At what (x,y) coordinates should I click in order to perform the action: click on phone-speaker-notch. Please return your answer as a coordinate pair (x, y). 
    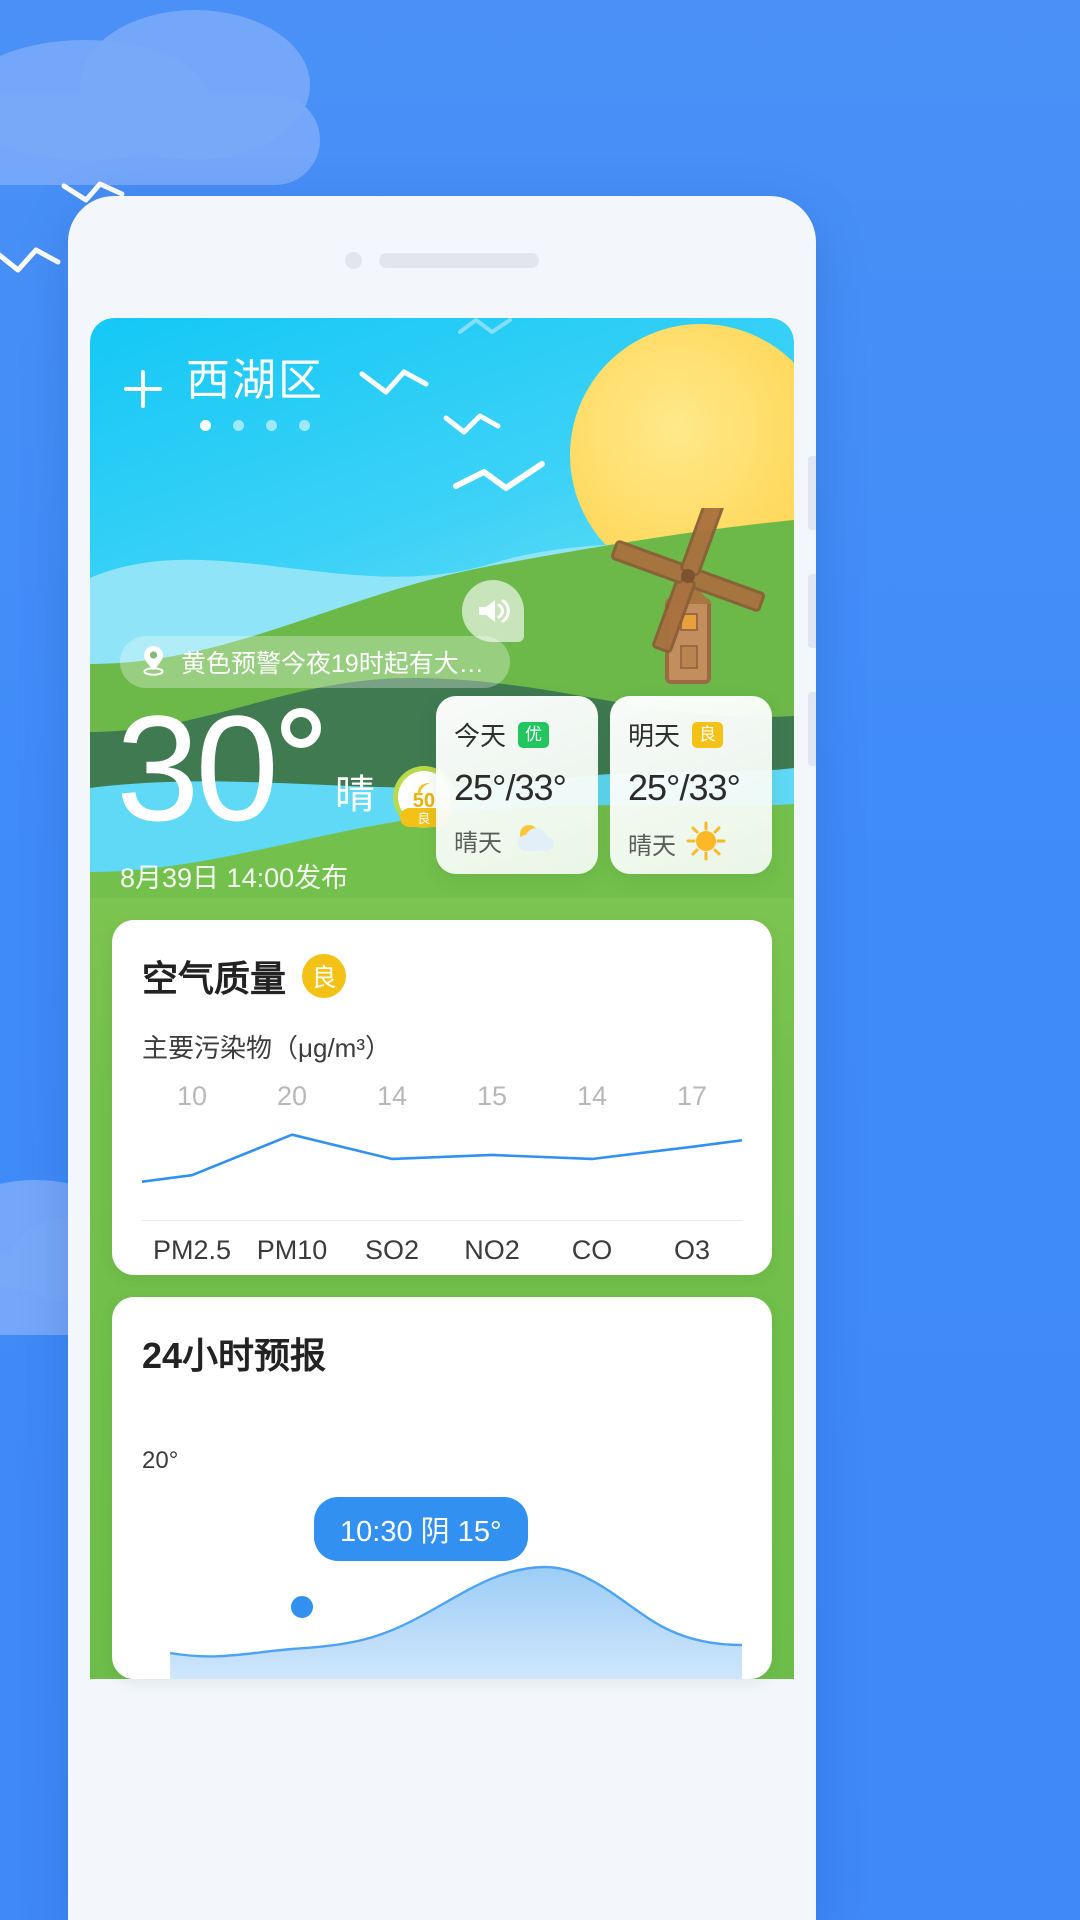
    Looking at the image, I should click on (442, 260).